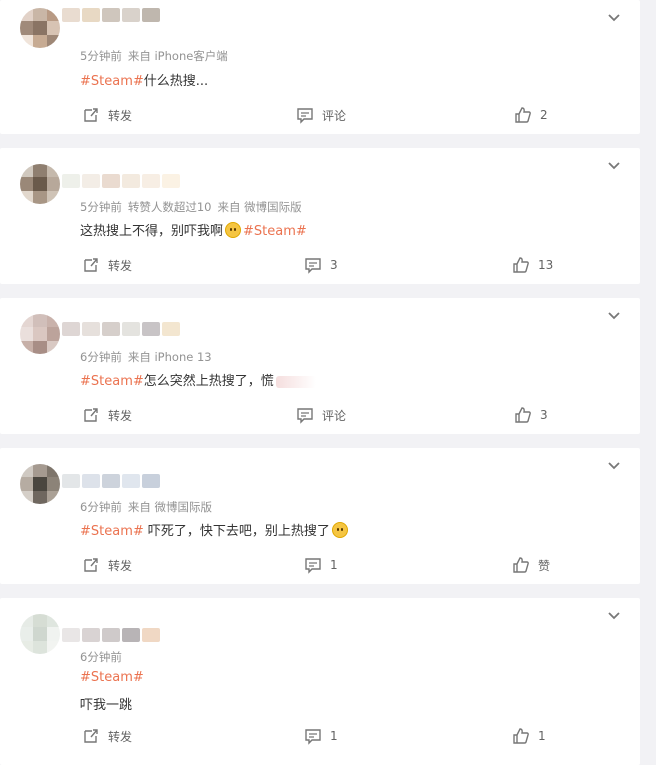 The width and height of the screenshot is (656, 765). What do you see at coordinates (531, 565) in the screenshot?
I see `like-button: 赞` at bounding box center [531, 565].